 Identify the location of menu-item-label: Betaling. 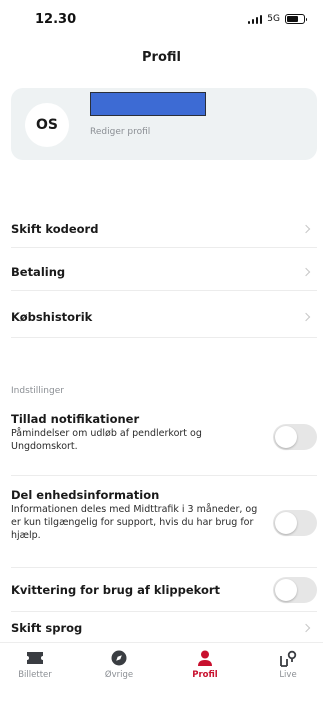
(38, 271).